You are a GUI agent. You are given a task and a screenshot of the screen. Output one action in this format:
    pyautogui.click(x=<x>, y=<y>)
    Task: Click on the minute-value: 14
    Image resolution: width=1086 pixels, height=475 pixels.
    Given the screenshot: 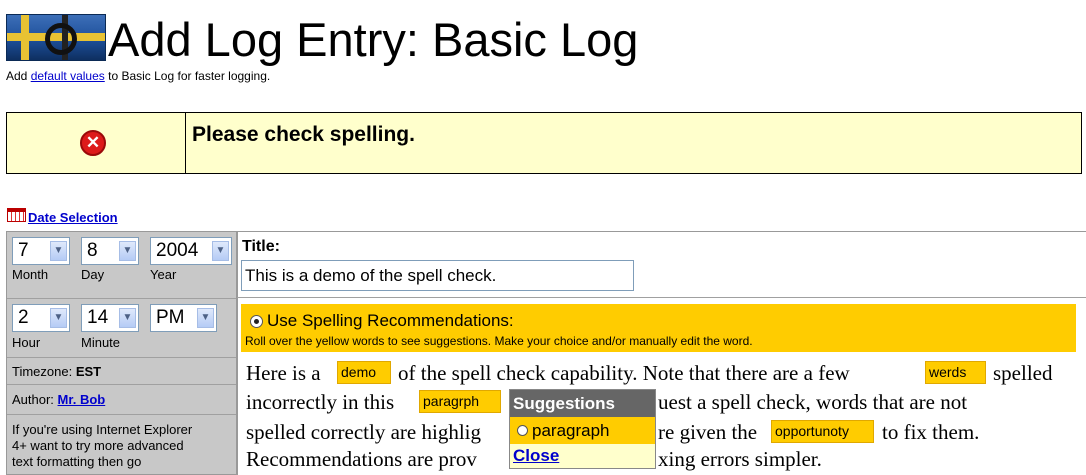 What is the action you would take?
    pyautogui.click(x=98, y=317)
    